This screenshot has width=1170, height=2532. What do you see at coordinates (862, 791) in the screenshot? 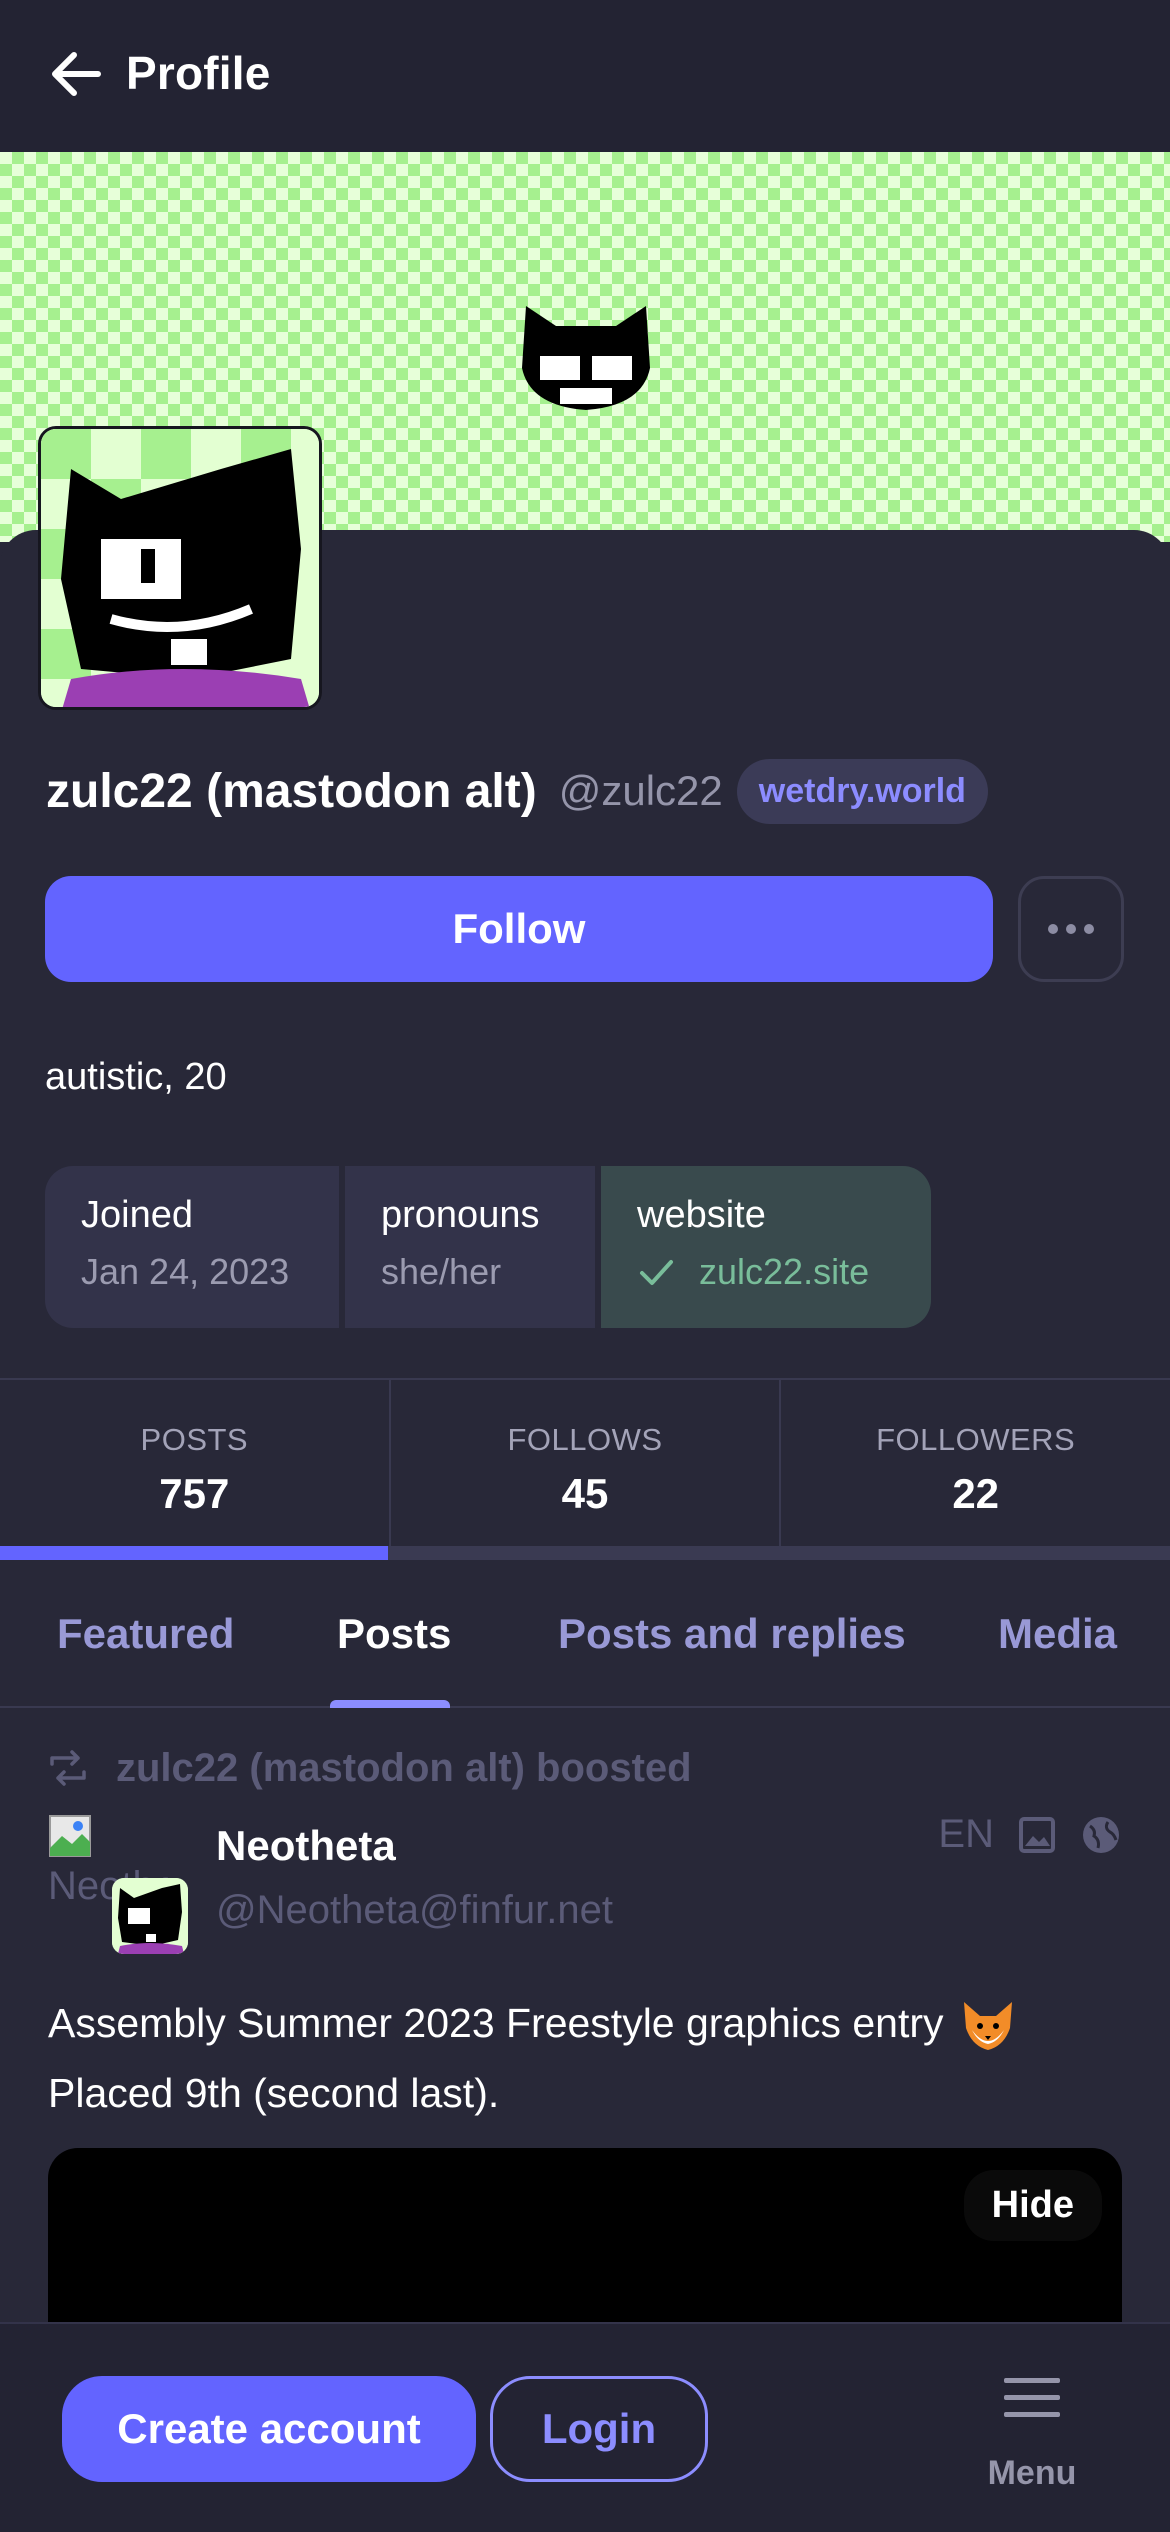
I see `domain-badge: wetdry.world` at bounding box center [862, 791].